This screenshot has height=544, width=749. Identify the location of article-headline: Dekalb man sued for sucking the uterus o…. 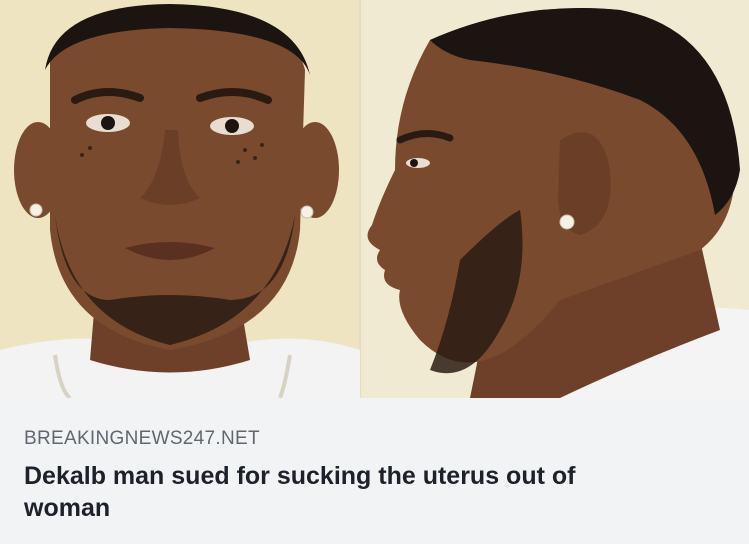
(344, 492).